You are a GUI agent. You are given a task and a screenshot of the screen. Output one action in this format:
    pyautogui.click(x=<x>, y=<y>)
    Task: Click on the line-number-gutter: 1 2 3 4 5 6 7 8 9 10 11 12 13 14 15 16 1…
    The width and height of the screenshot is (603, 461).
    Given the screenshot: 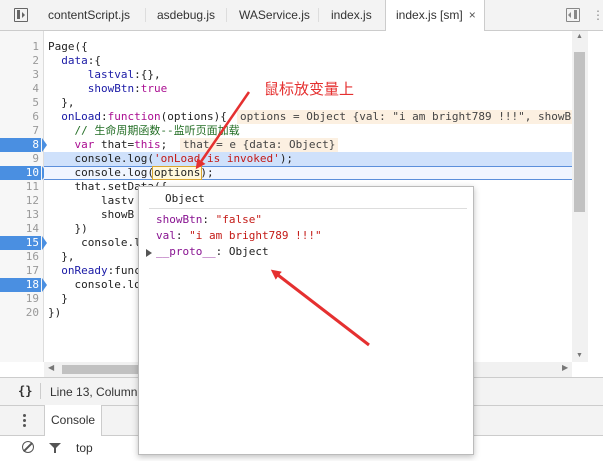 What is the action you would take?
    pyautogui.click(x=23, y=196)
    